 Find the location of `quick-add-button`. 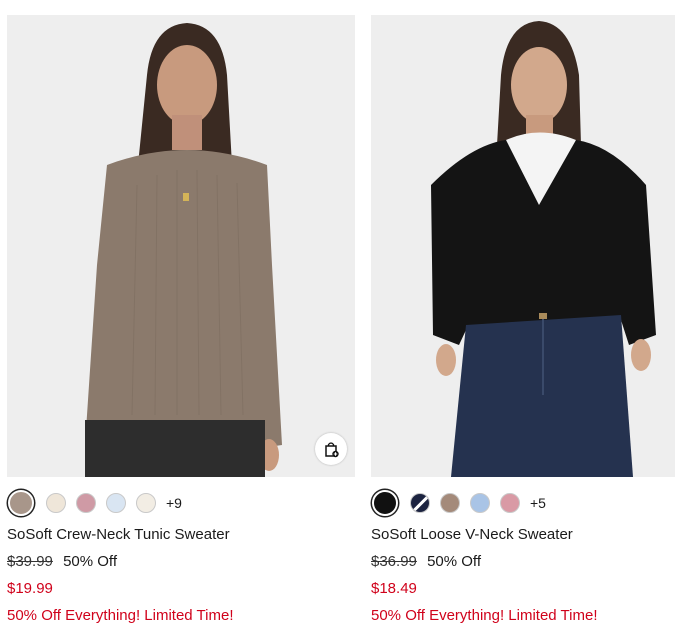

quick-add-button is located at coordinates (331, 449).